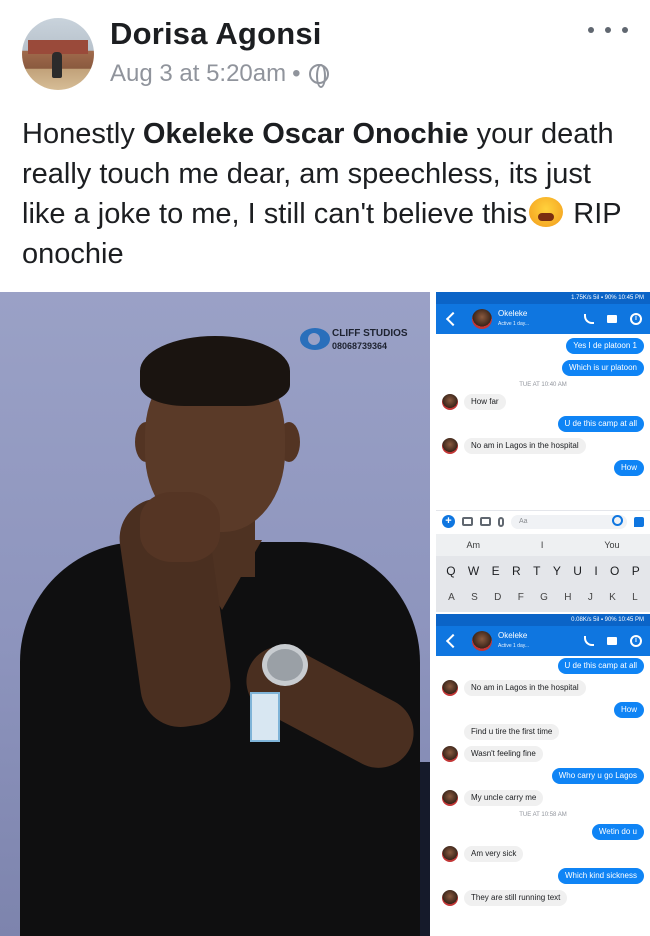 This screenshot has height=936, width=650. What do you see at coordinates (590, 597) in the screenshot?
I see `key: J` at bounding box center [590, 597].